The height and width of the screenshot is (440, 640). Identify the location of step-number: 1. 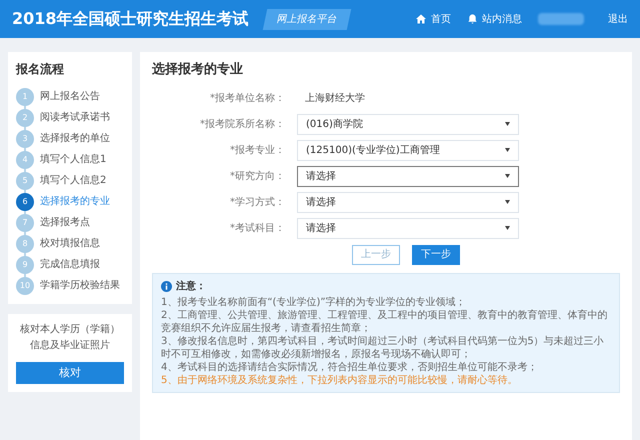
(25, 97).